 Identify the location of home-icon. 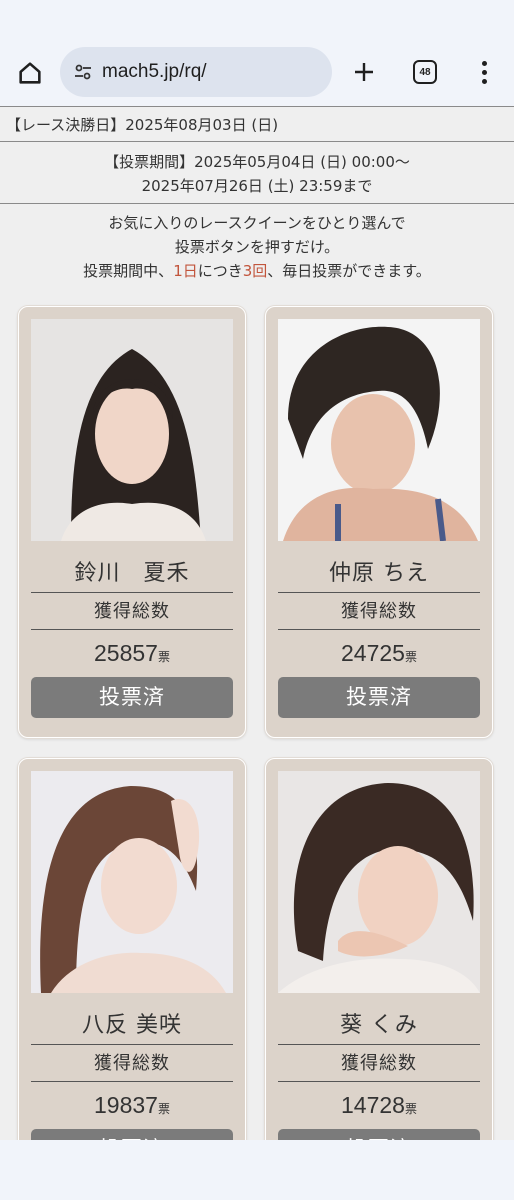
(30, 73).